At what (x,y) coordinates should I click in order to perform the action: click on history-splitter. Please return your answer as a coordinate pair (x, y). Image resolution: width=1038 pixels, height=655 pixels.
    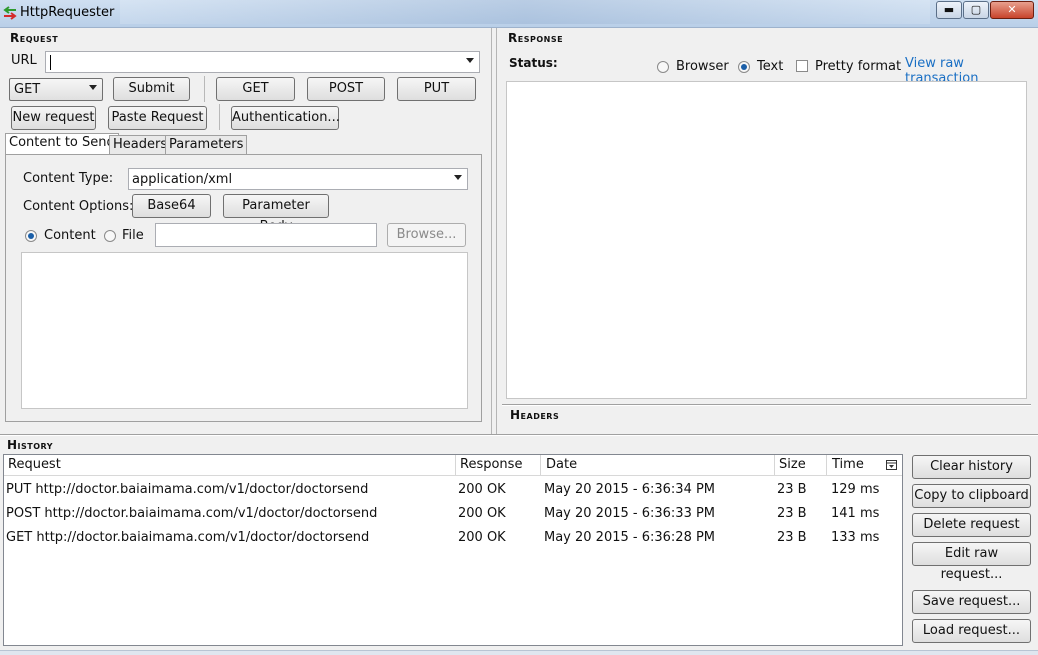
    Looking at the image, I should click on (519, 435).